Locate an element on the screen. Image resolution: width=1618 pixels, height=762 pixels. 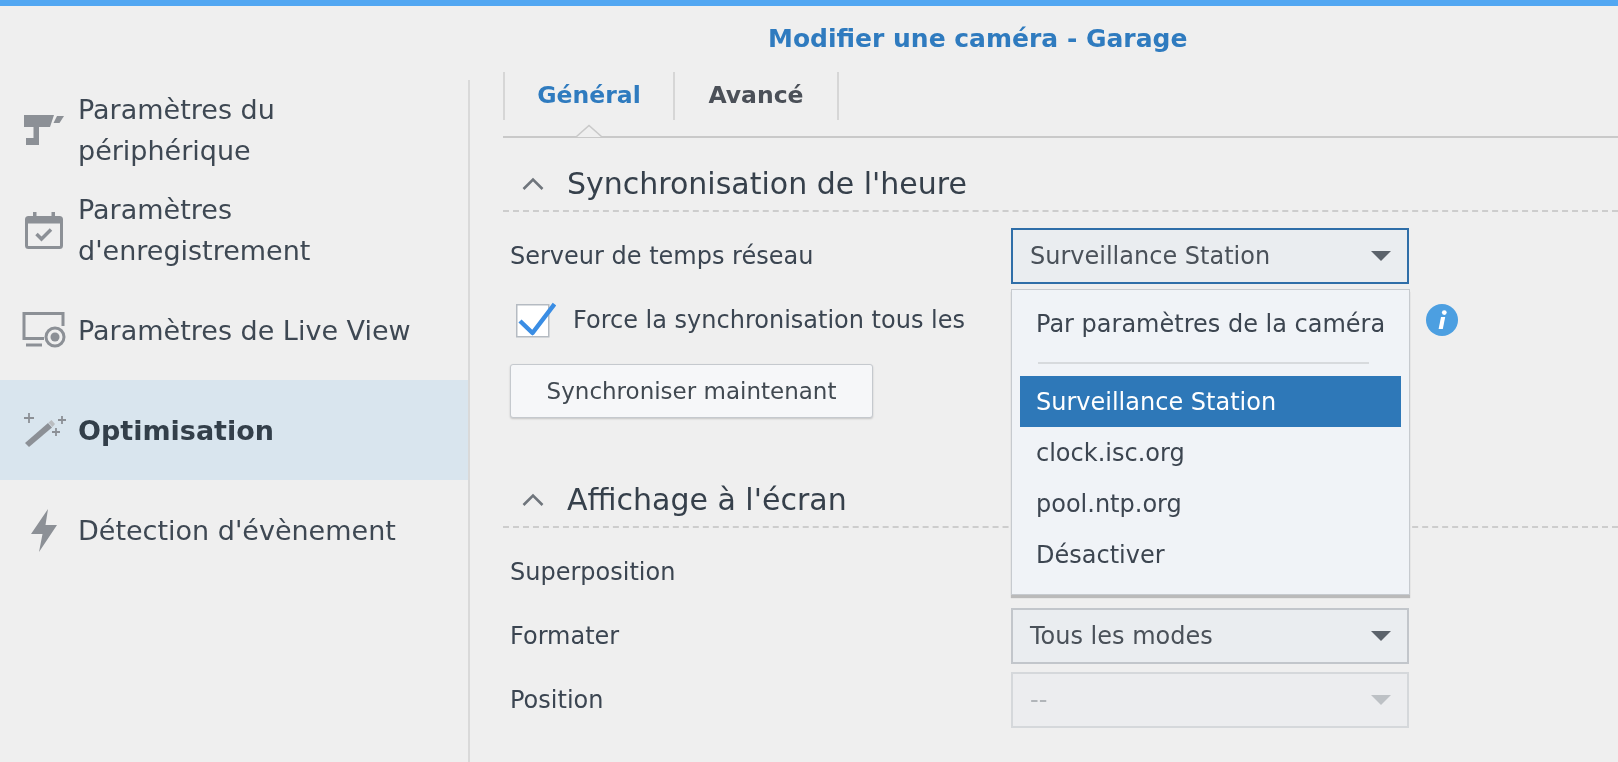
tab: Général is located at coordinates (589, 96).